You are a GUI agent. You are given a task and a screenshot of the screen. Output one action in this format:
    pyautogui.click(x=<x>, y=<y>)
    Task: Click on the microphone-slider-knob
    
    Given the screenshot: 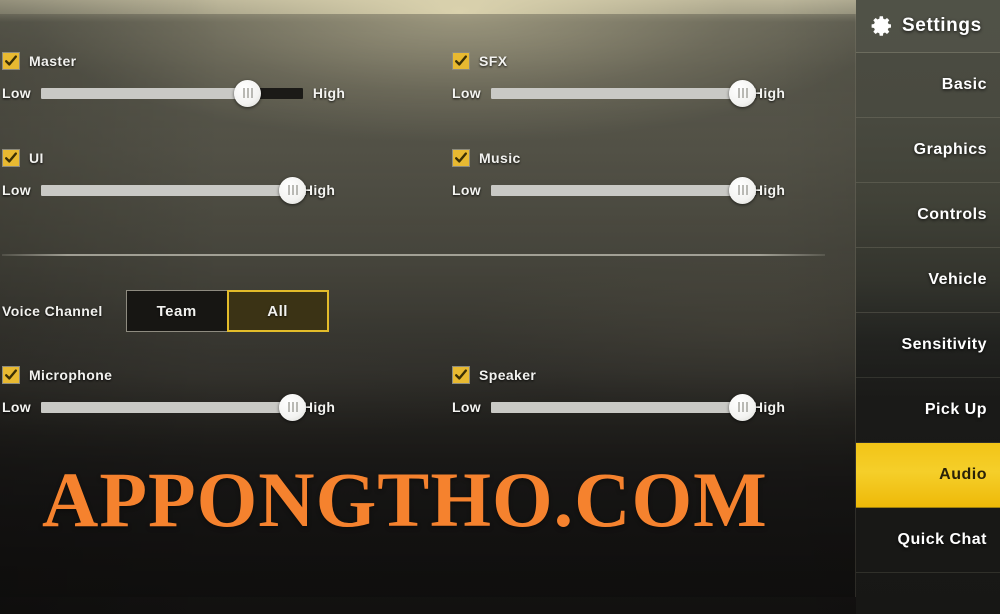 What is the action you would take?
    pyautogui.click(x=293, y=407)
    